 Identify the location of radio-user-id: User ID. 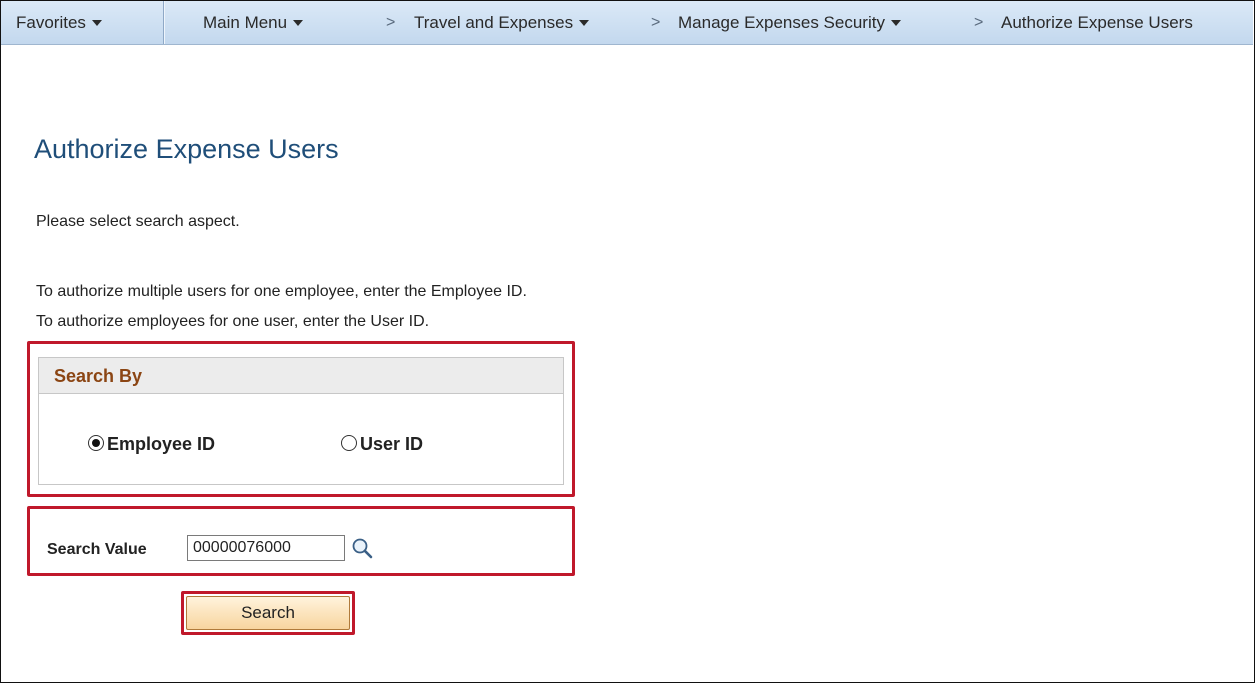
(382, 444).